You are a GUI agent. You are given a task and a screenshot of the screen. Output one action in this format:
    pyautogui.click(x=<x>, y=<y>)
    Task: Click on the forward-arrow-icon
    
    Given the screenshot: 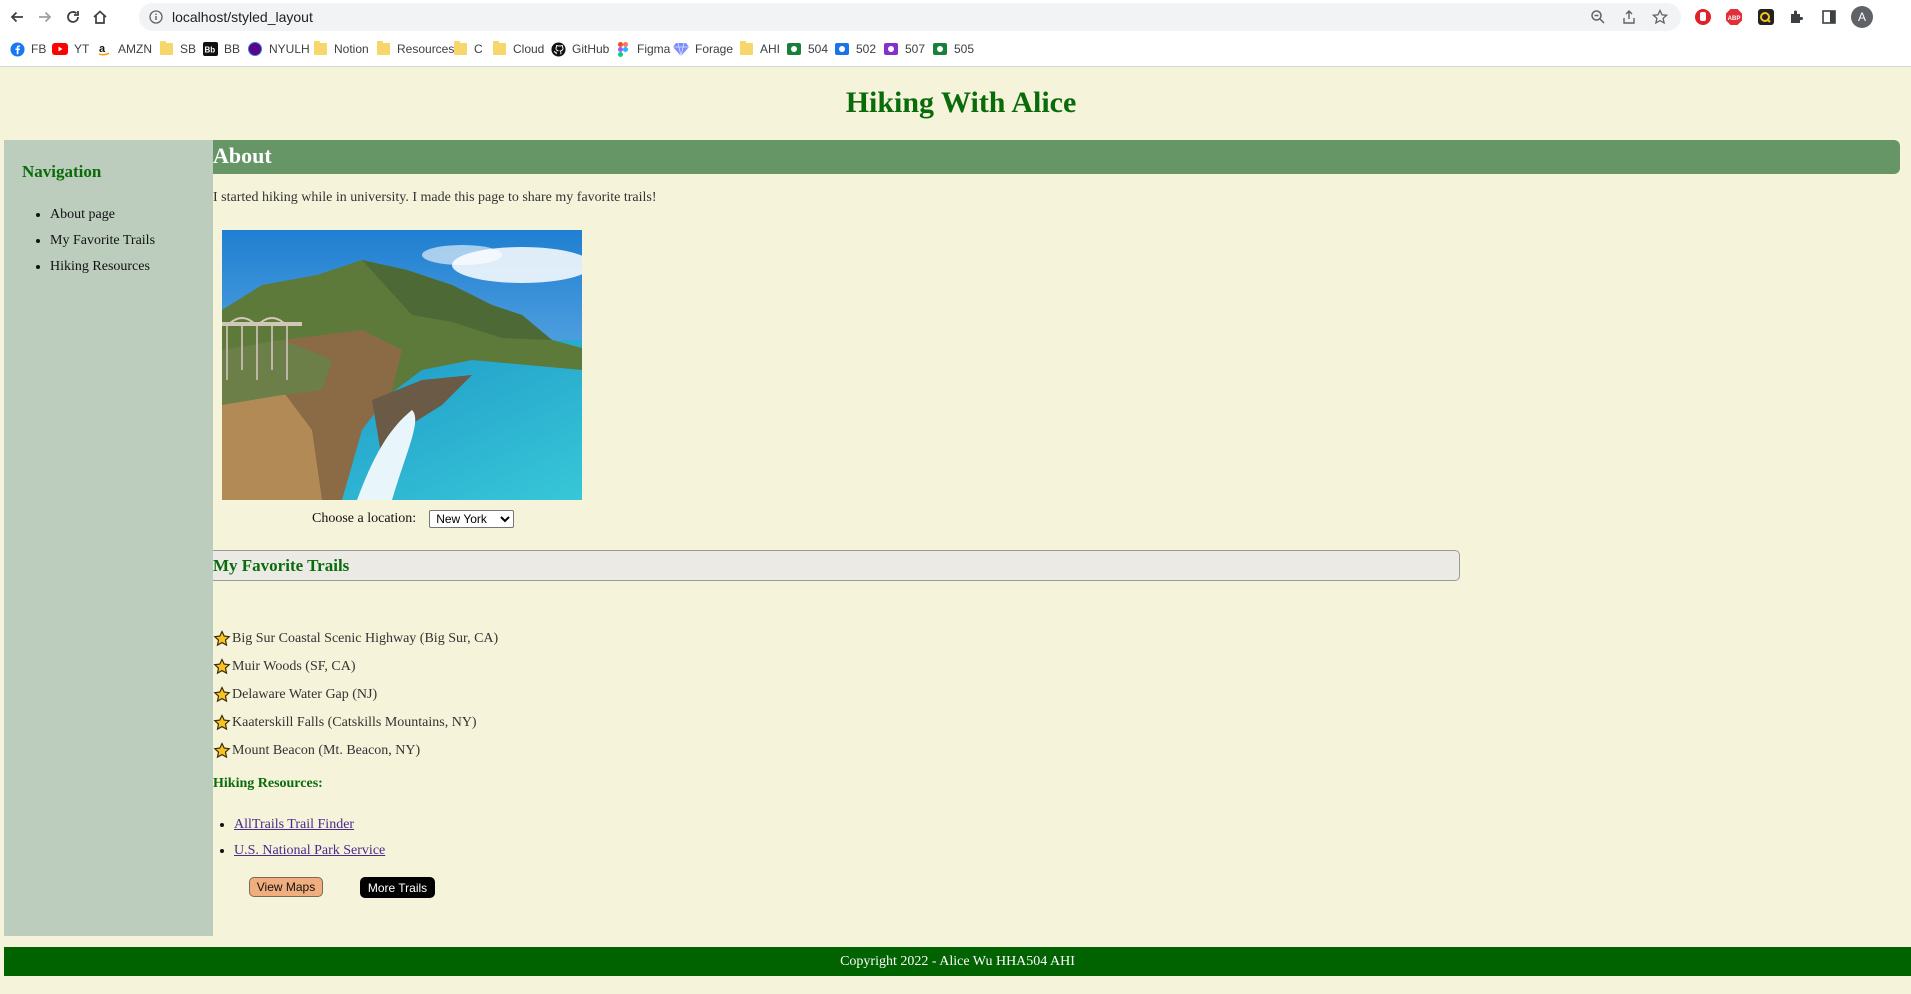 What is the action you would take?
    pyautogui.click(x=45, y=17)
    